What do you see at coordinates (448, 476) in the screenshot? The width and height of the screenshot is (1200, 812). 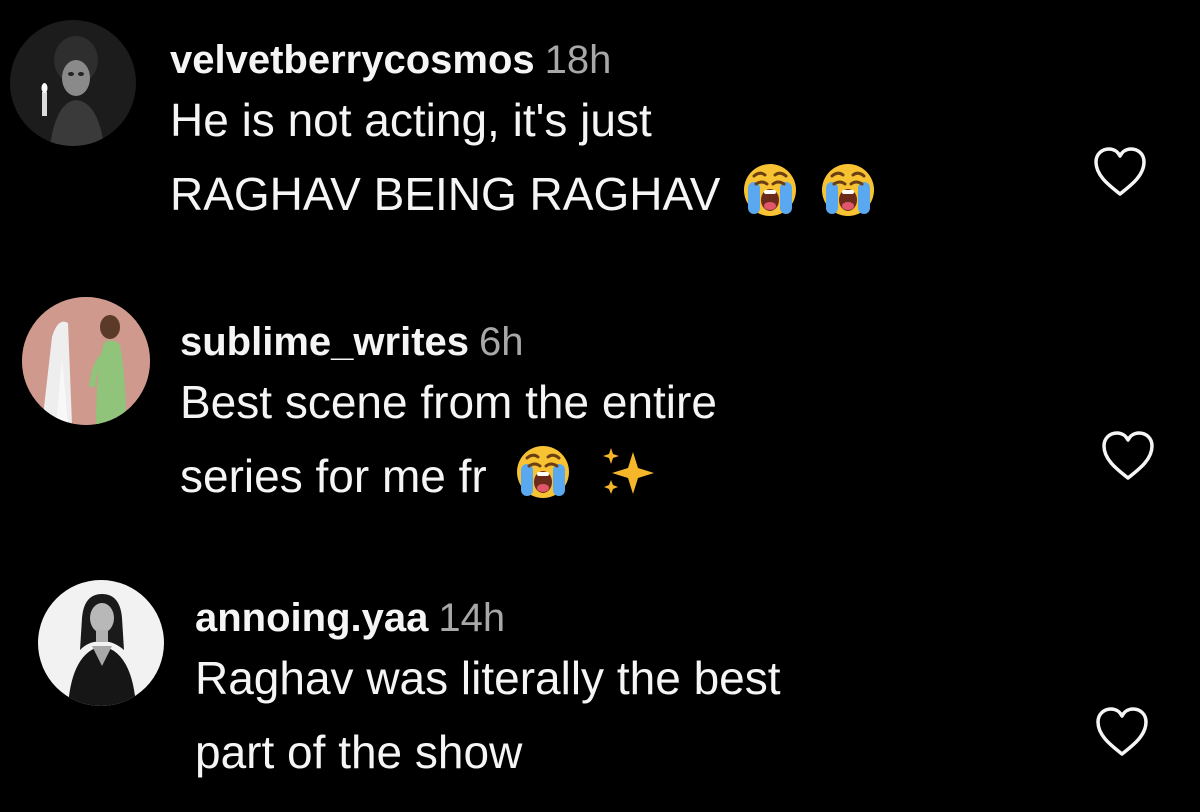 I see `comment-text-line: series for me fr` at bounding box center [448, 476].